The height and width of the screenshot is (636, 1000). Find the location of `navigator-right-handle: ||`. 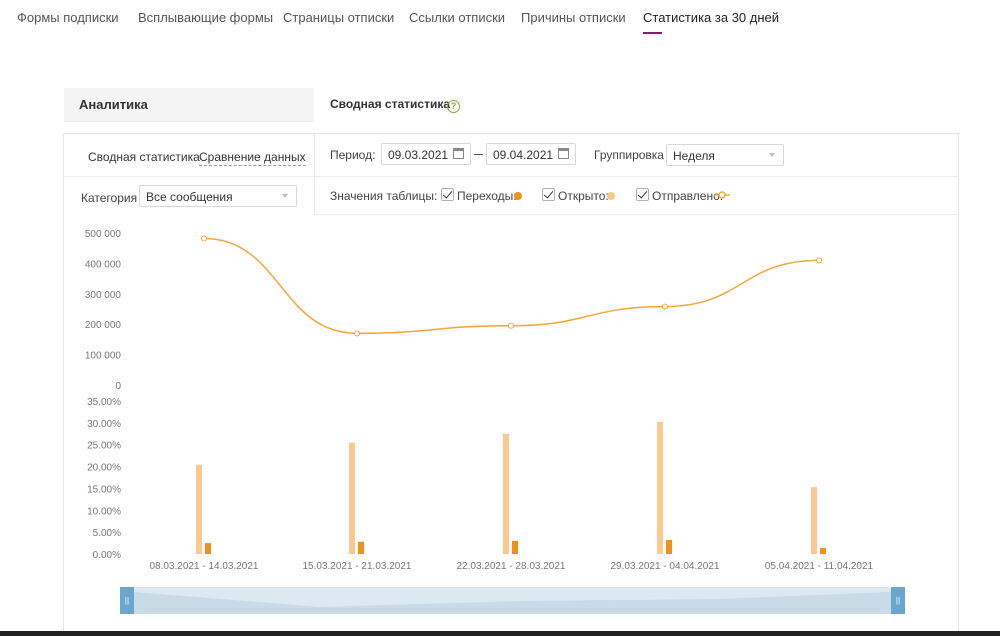

navigator-right-handle: || is located at coordinates (898, 600).